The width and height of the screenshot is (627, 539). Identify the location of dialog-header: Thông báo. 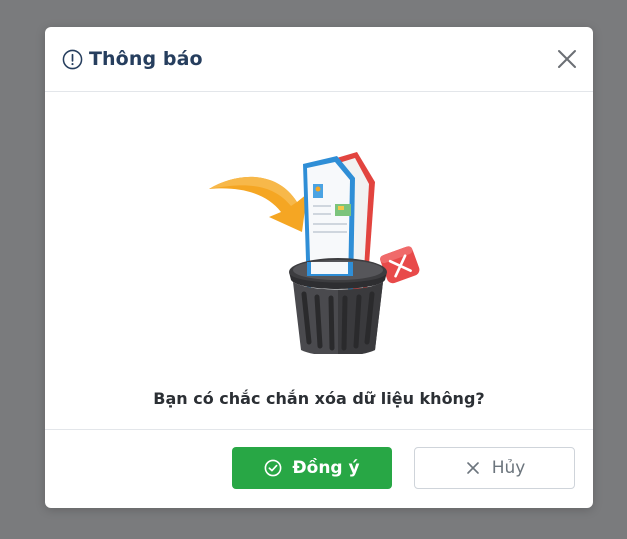
(319, 59).